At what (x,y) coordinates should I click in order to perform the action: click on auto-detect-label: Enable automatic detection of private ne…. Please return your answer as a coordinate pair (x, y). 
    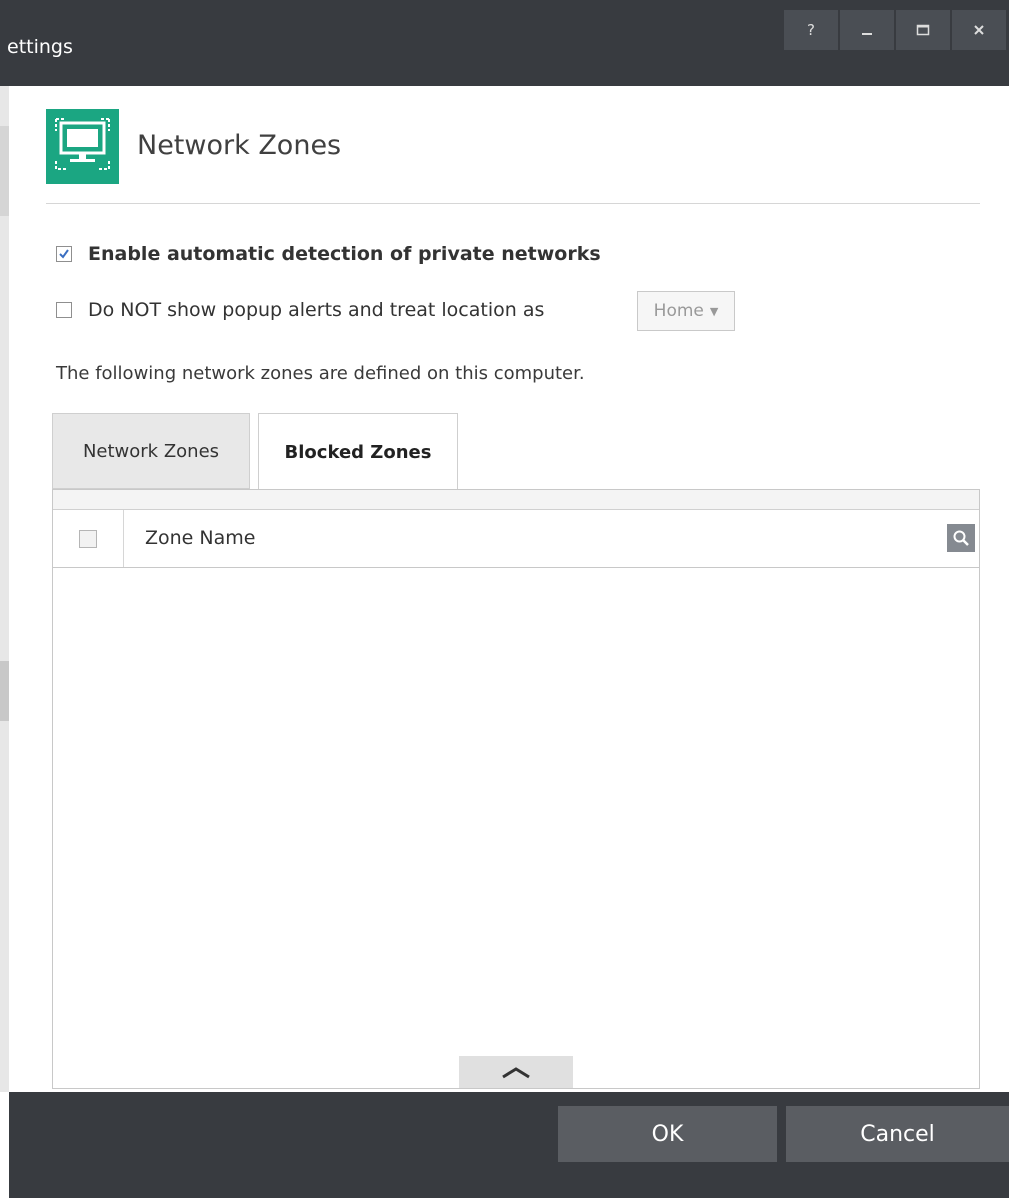
    Looking at the image, I should click on (344, 254).